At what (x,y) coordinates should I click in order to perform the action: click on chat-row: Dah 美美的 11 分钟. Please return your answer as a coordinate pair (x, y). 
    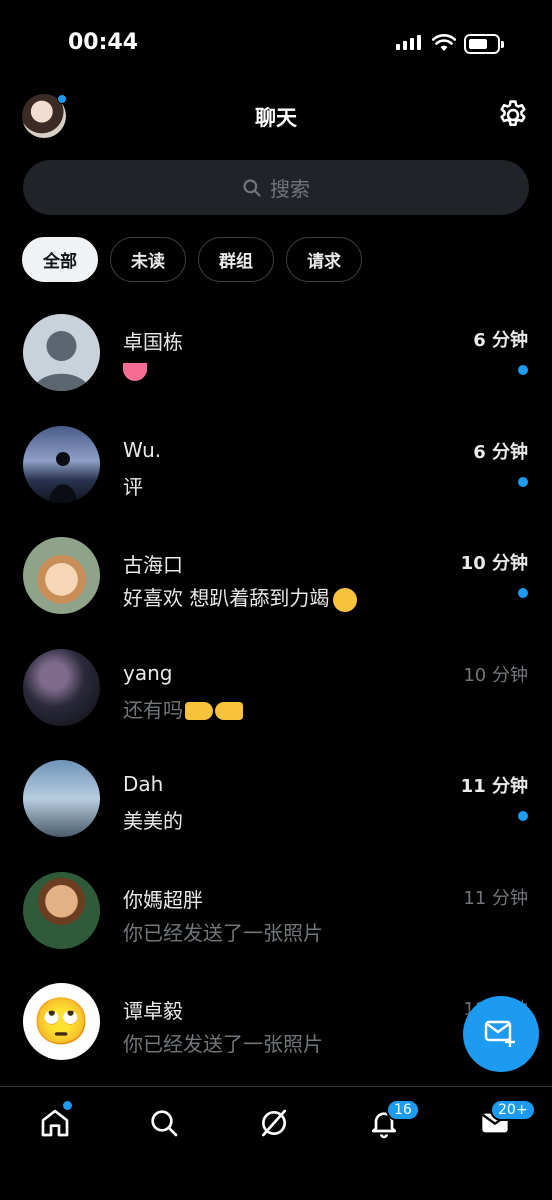
    Looking at the image, I should click on (276, 804).